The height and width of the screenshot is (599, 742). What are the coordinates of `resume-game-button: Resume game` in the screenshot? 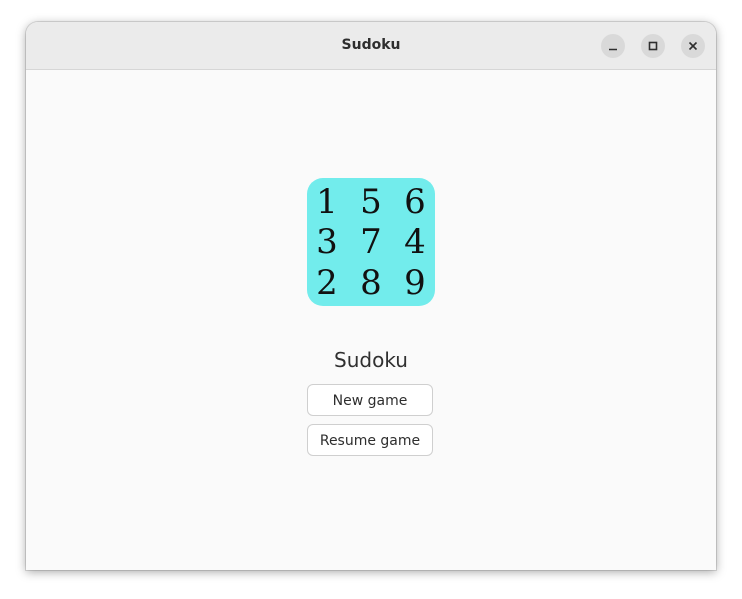 It's located at (370, 440).